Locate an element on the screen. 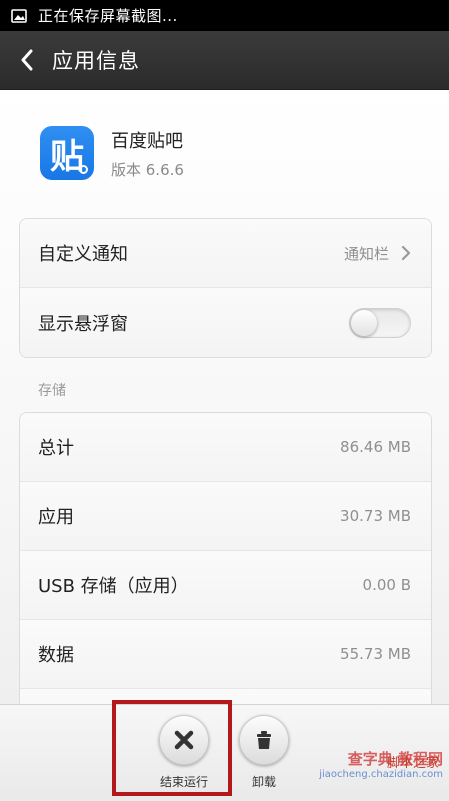 This screenshot has width=449, height=801. storage-section-label: 存储 is located at coordinates (52, 391).